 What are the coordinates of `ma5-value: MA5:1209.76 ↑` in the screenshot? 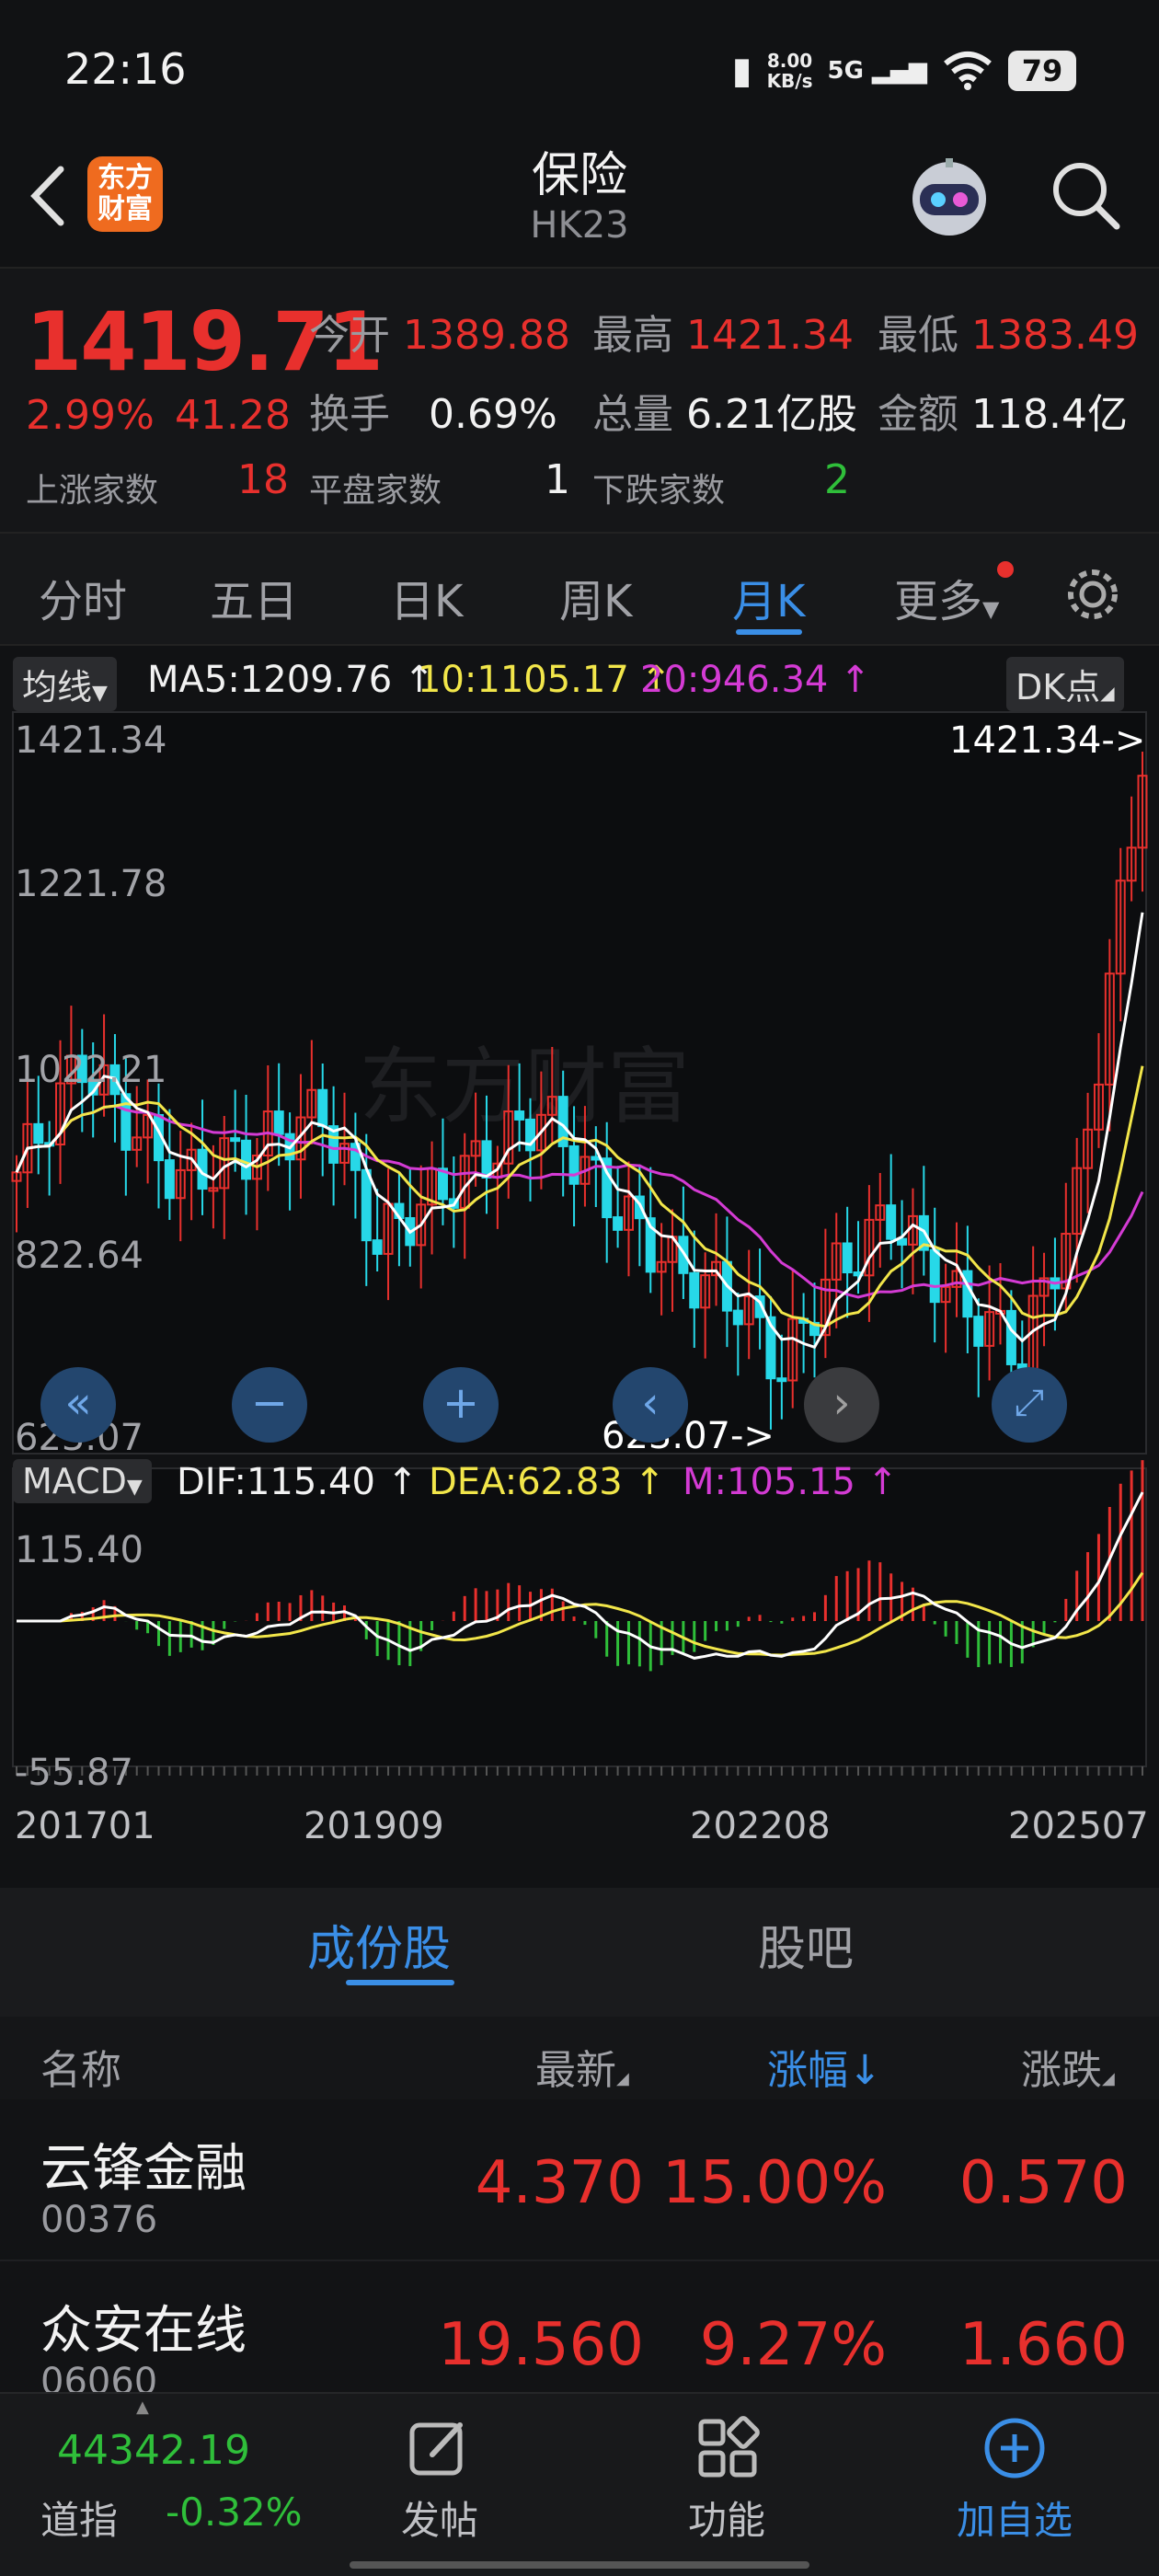 It's located at (291, 680).